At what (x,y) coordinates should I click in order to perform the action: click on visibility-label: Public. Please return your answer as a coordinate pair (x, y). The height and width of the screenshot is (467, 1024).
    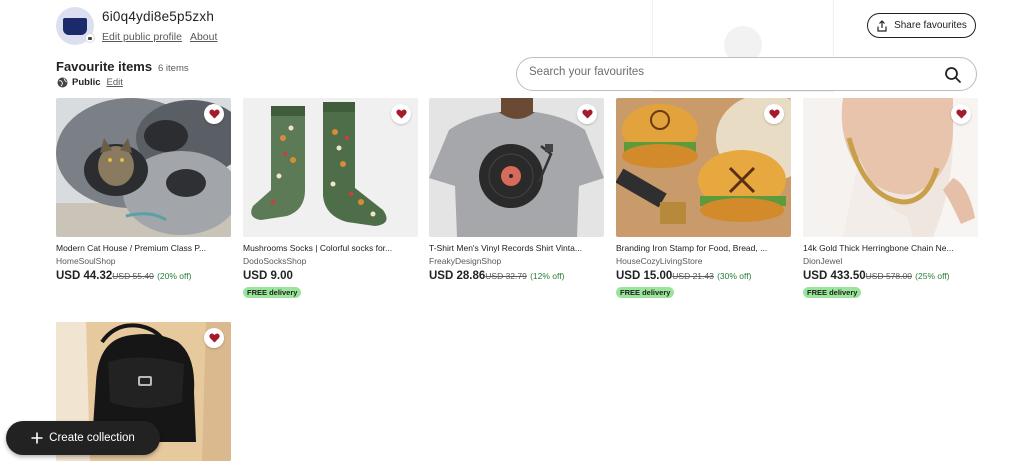
    Looking at the image, I should click on (86, 82).